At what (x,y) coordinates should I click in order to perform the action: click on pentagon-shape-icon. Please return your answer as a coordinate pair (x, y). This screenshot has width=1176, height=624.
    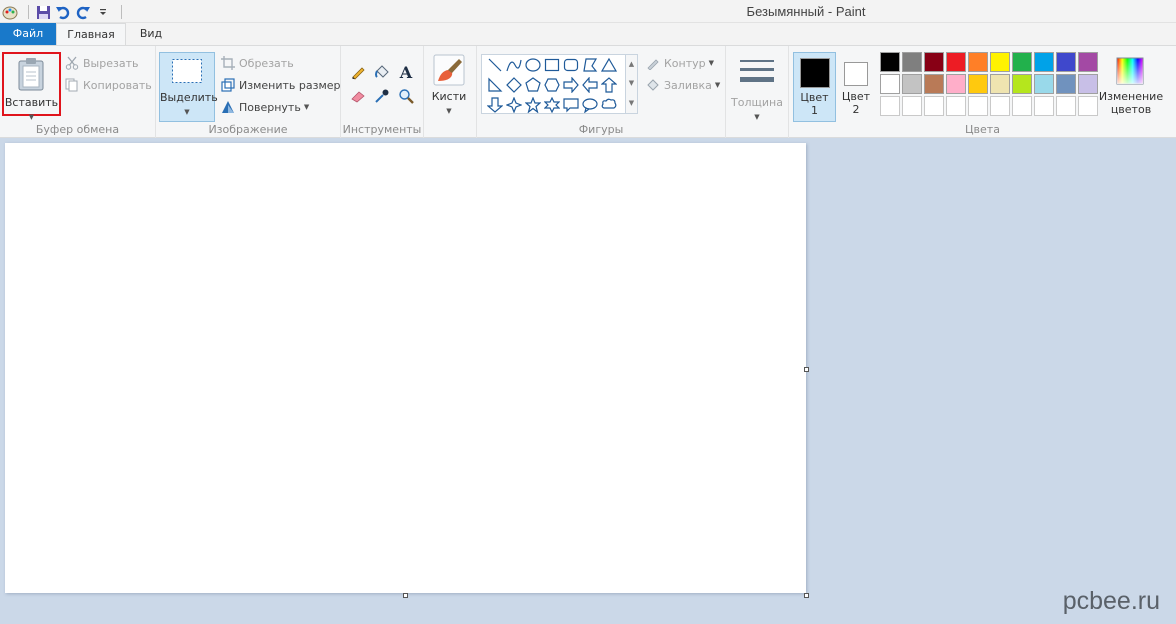
    Looking at the image, I should click on (532, 85).